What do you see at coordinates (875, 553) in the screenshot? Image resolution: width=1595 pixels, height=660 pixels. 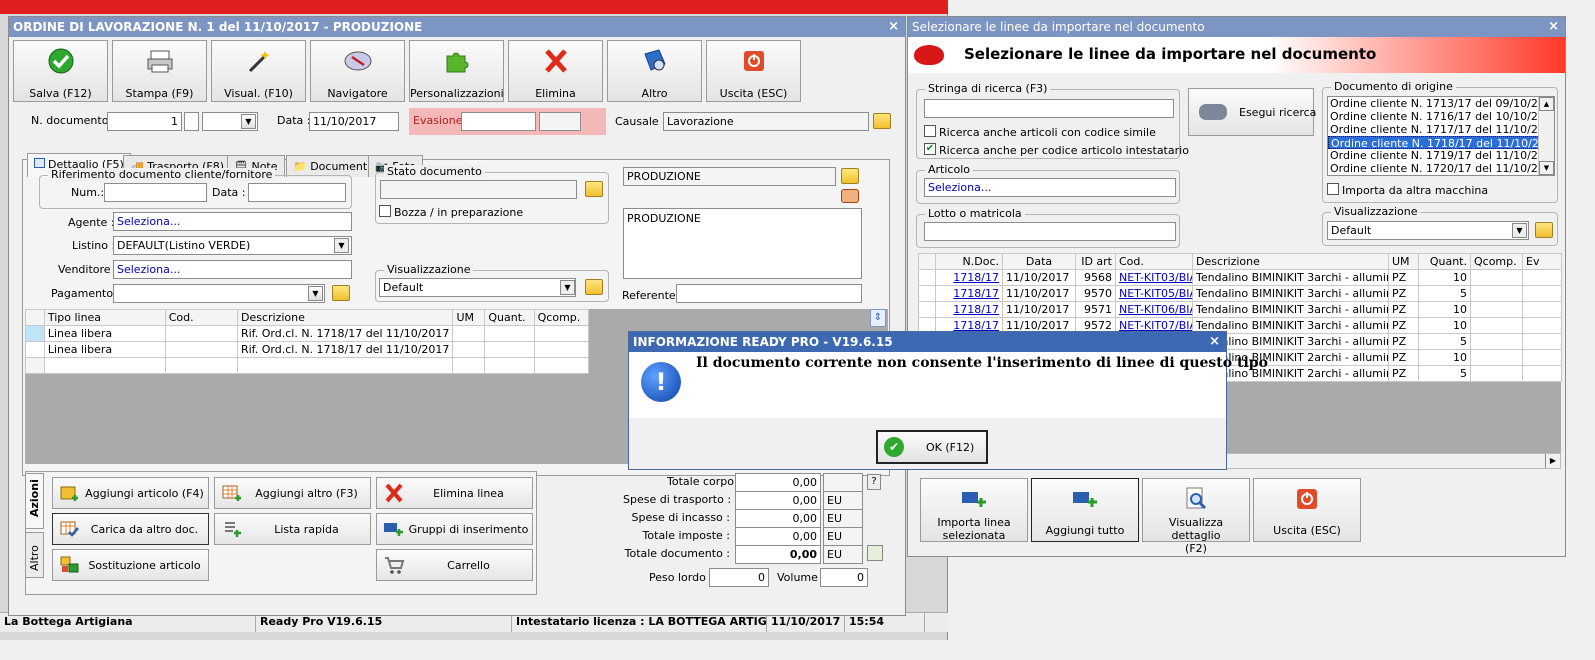 I see `magnifier-icon` at bounding box center [875, 553].